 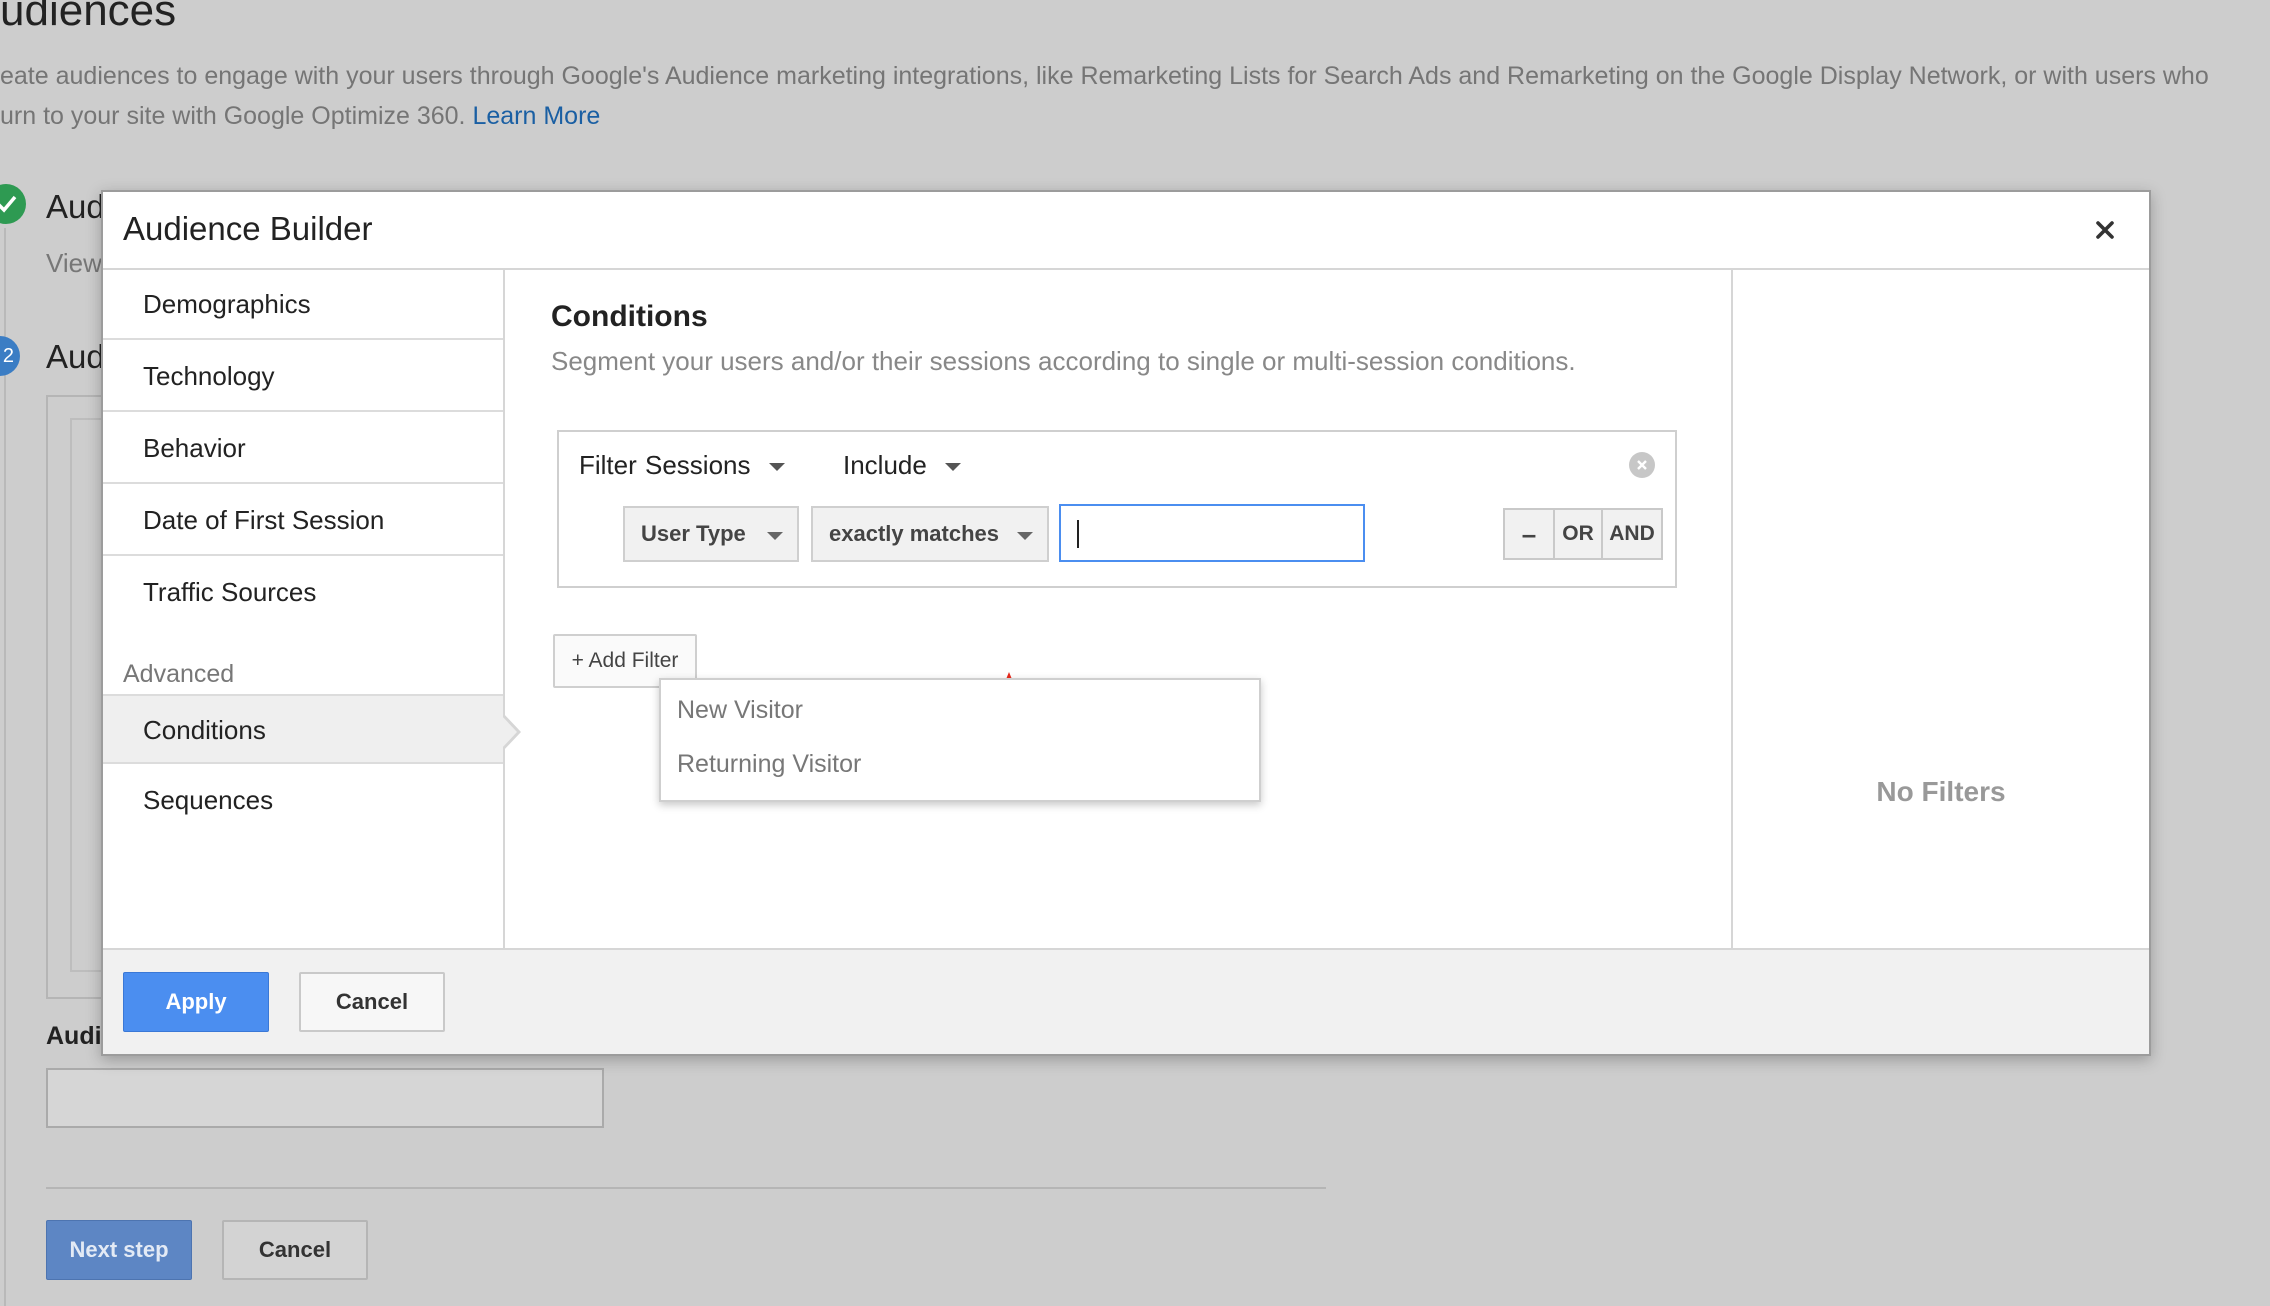 I want to click on divider, so click(x=686, y=1188).